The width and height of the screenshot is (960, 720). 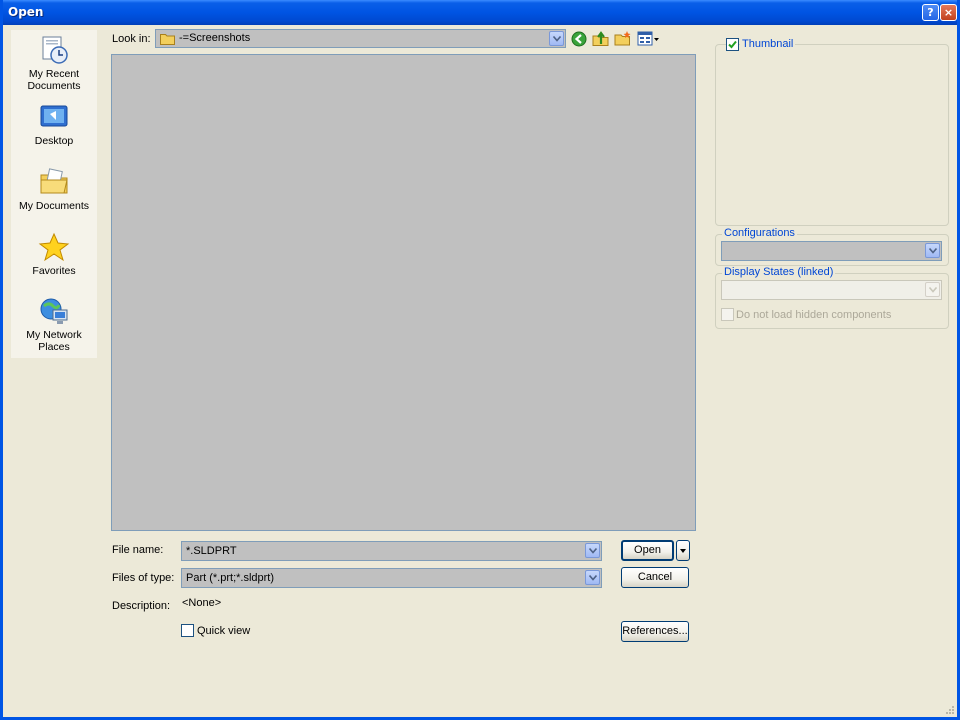 I want to click on place-label: Desktop, so click(x=54, y=141).